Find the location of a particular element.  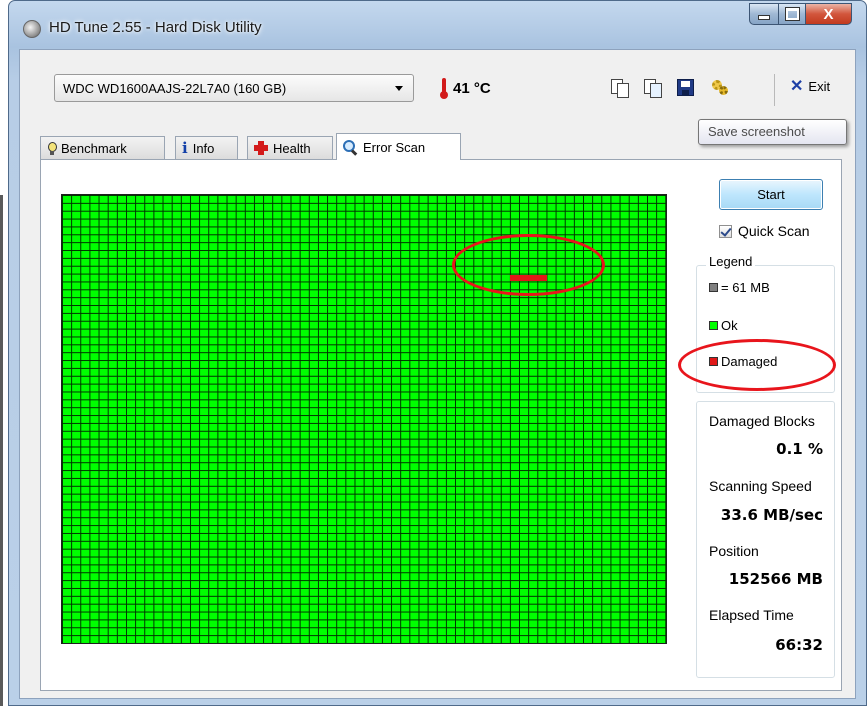

damaged-legend-annotation-oval is located at coordinates (757, 365).